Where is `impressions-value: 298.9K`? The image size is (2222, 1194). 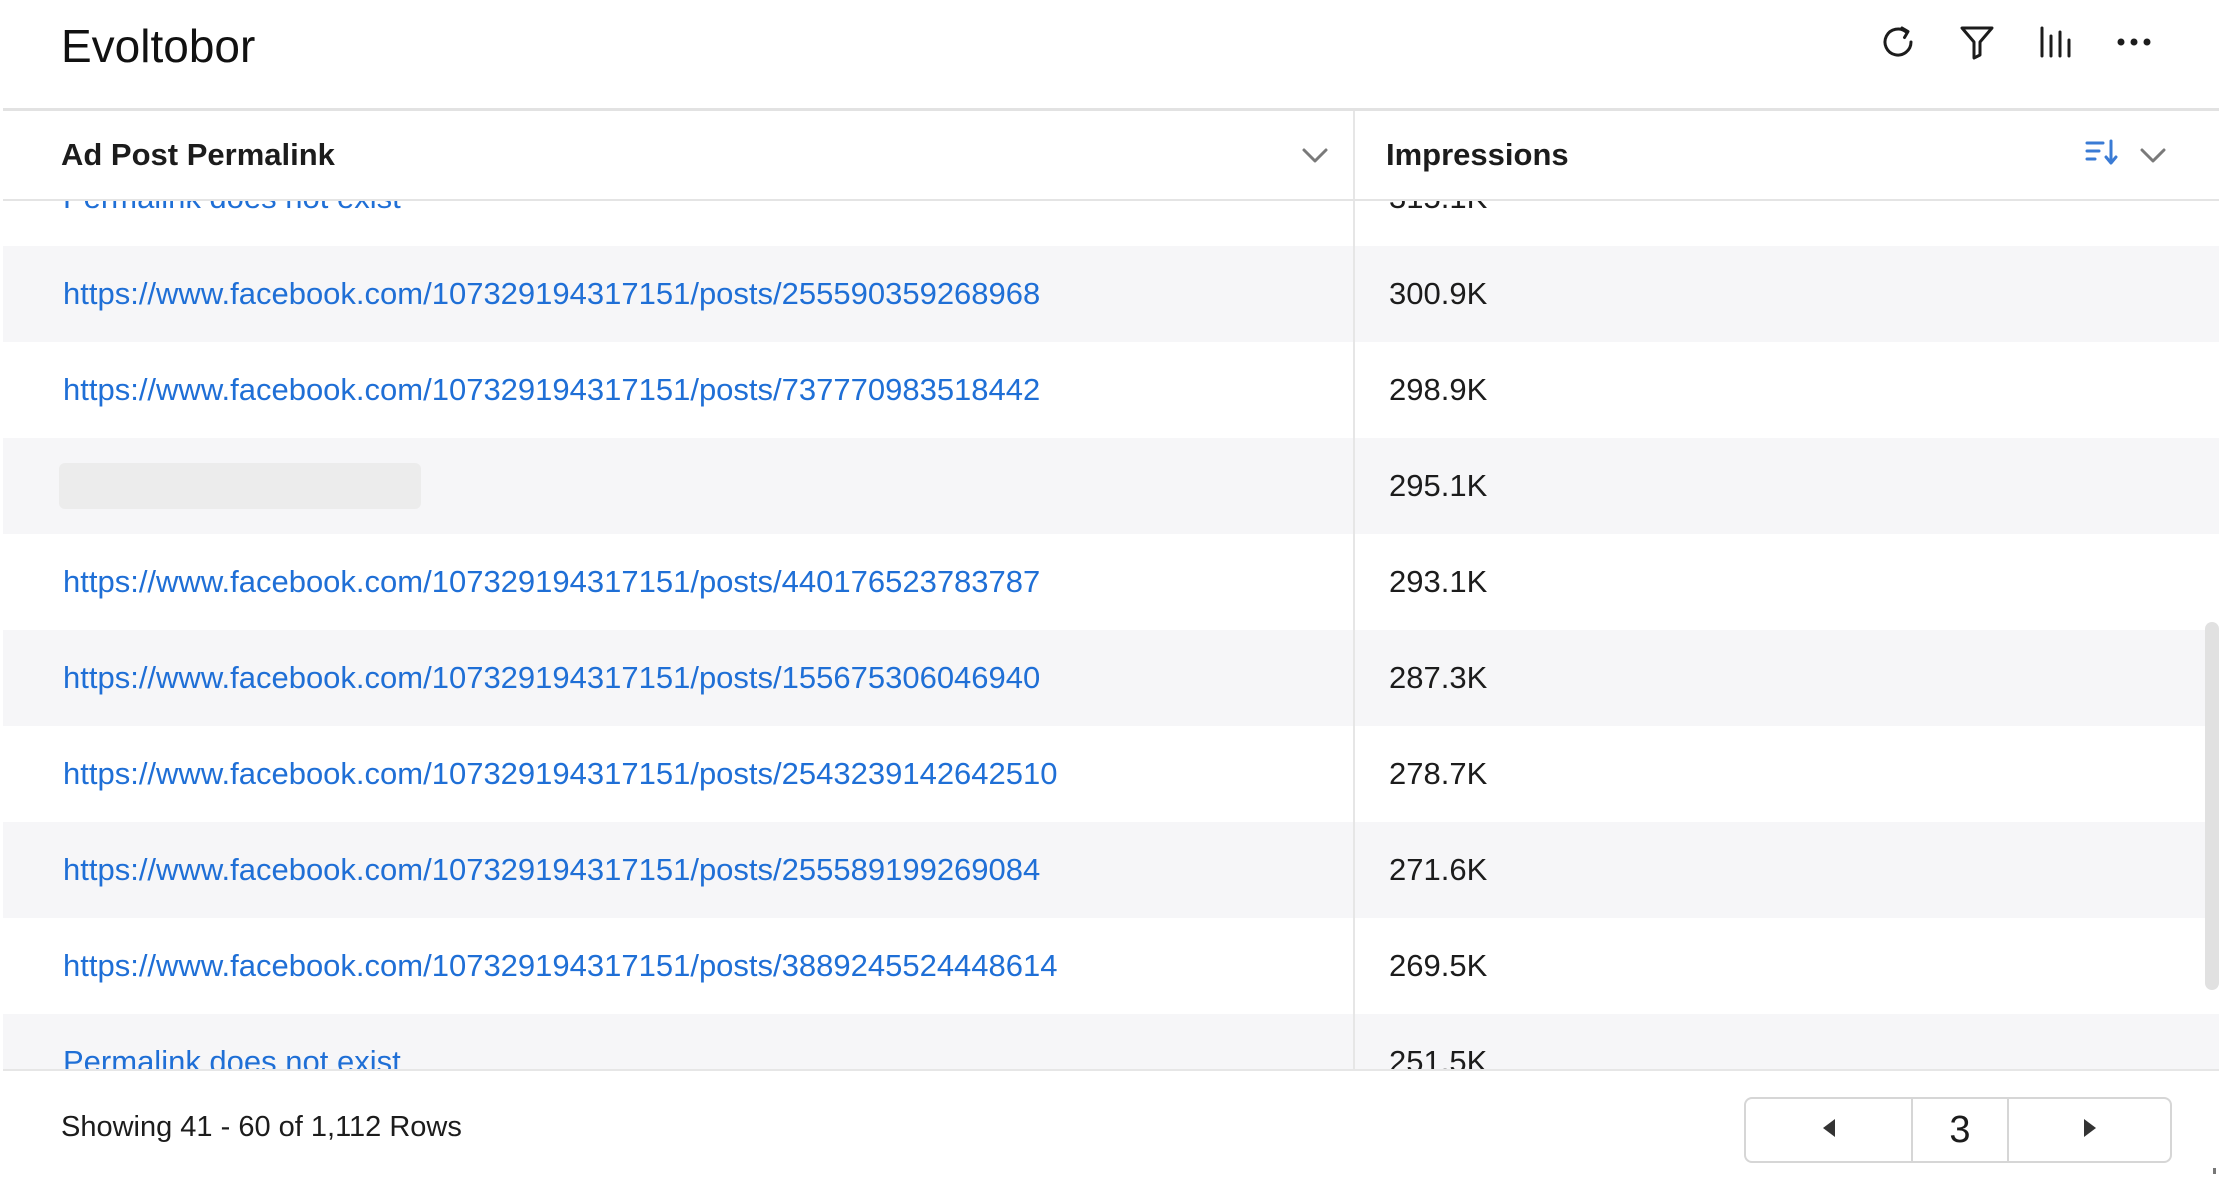
impressions-value: 298.9K is located at coordinates (1438, 389).